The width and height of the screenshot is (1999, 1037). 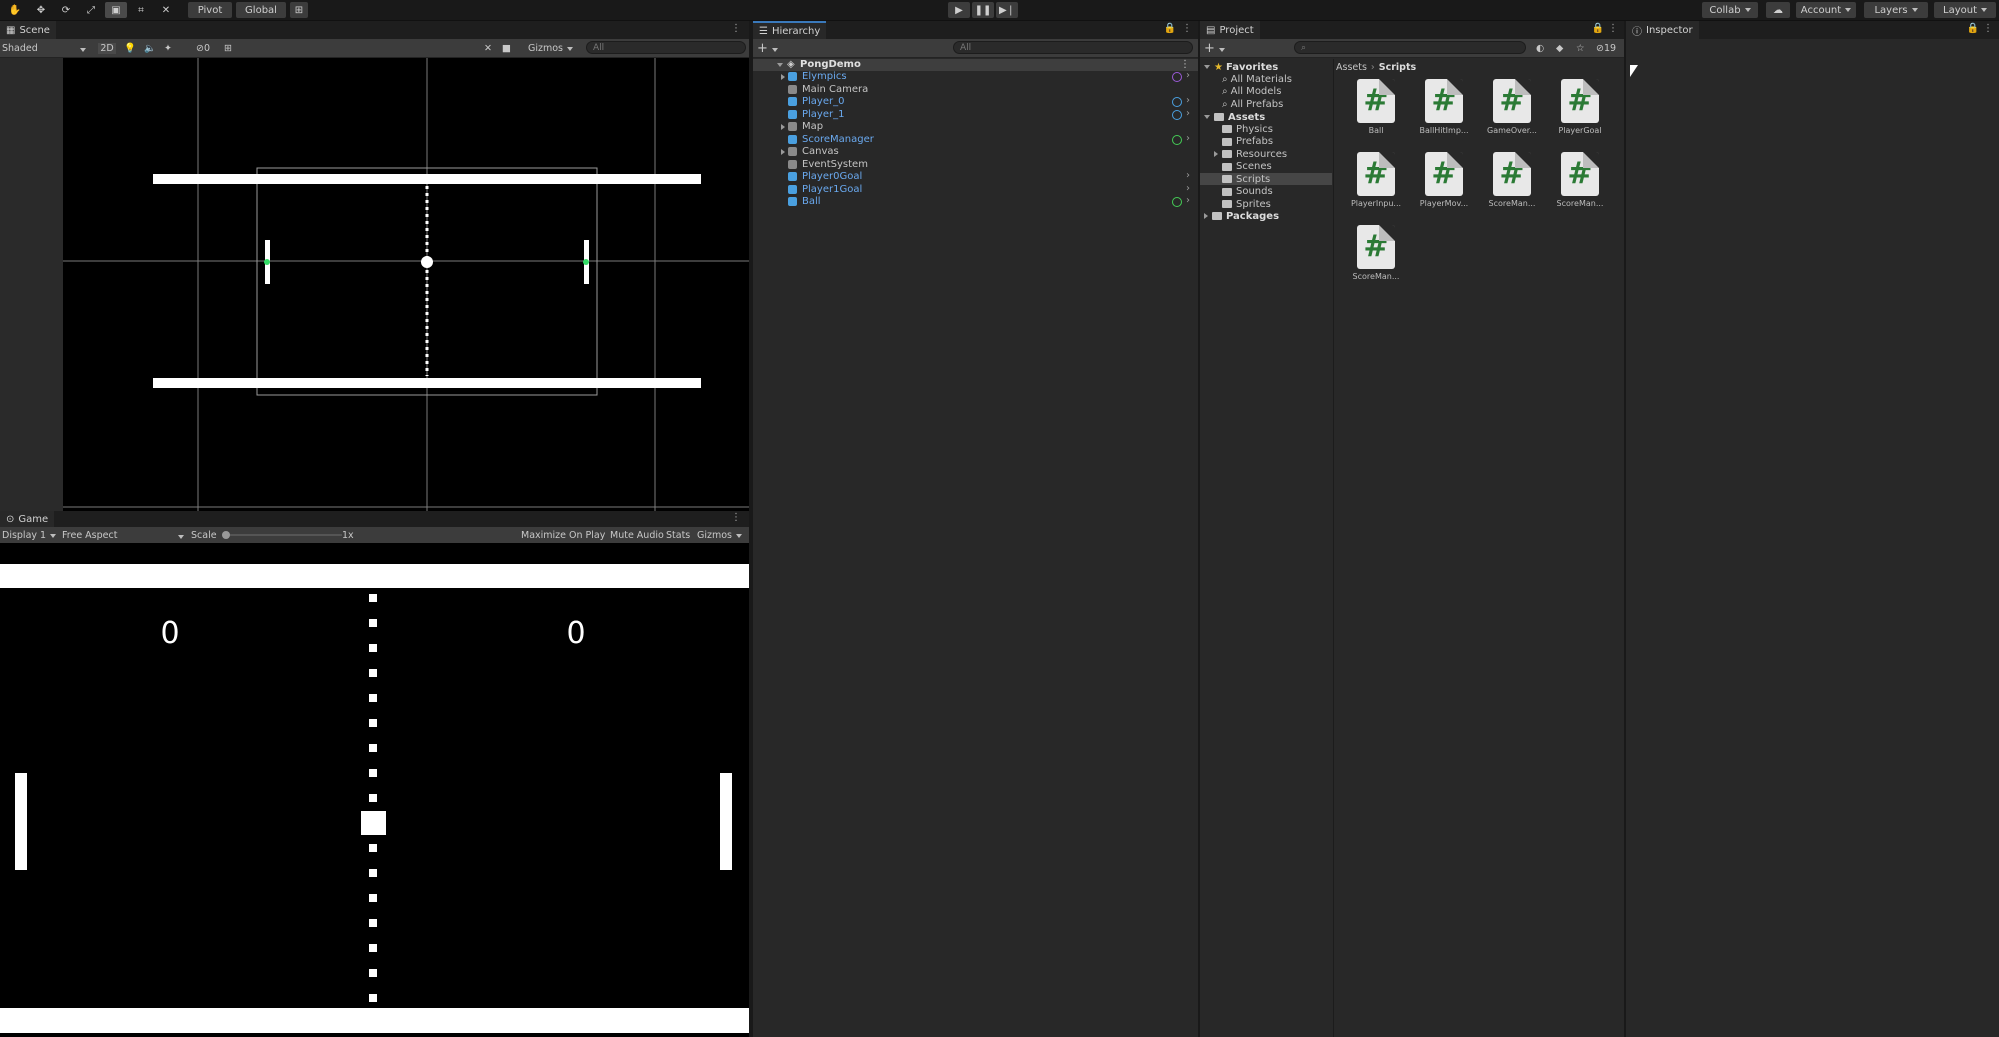 I want to click on maximize-on-play-toggle: Maximize On Play, so click(x=563, y=535).